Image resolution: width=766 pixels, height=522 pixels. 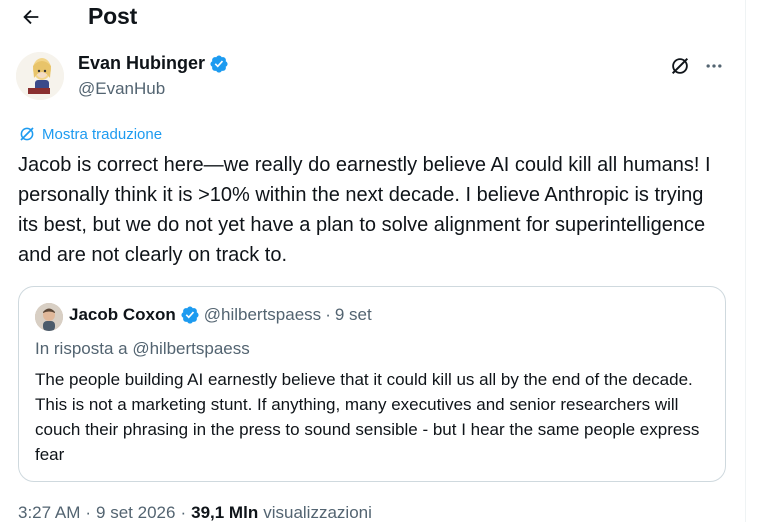 What do you see at coordinates (353, 315) in the screenshot?
I see `quoted-post-date: 9 set` at bounding box center [353, 315].